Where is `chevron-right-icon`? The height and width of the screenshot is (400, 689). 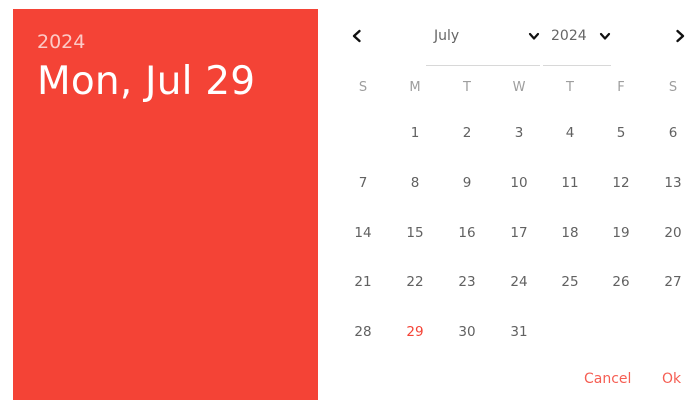 chevron-right-icon is located at coordinates (680, 36).